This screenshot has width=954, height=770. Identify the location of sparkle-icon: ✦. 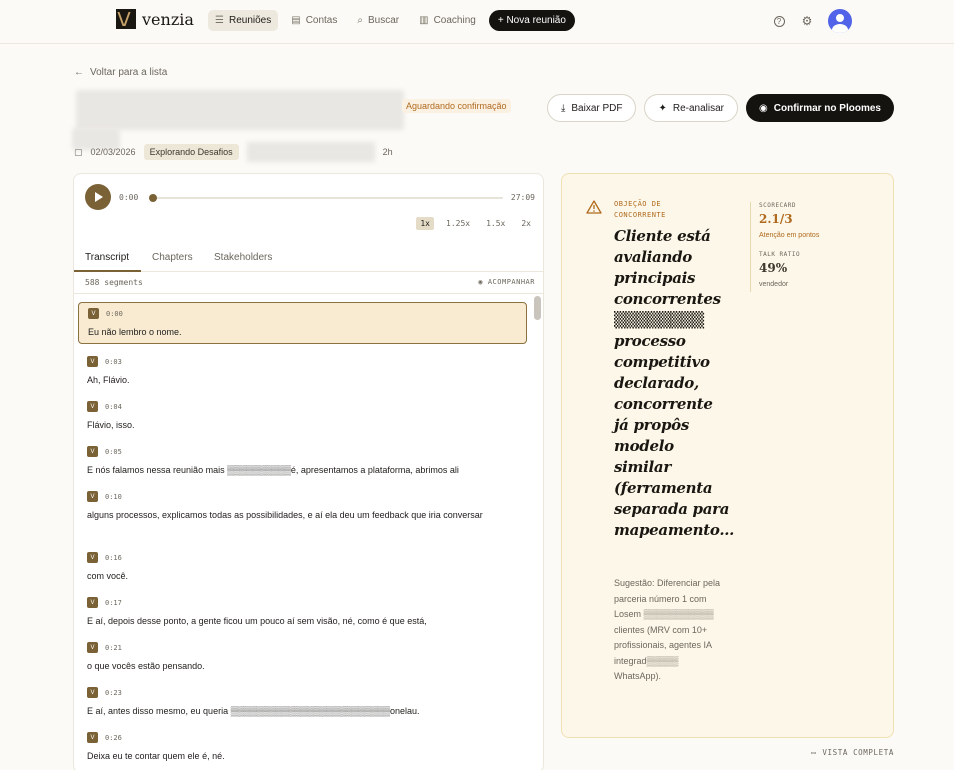
(662, 108).